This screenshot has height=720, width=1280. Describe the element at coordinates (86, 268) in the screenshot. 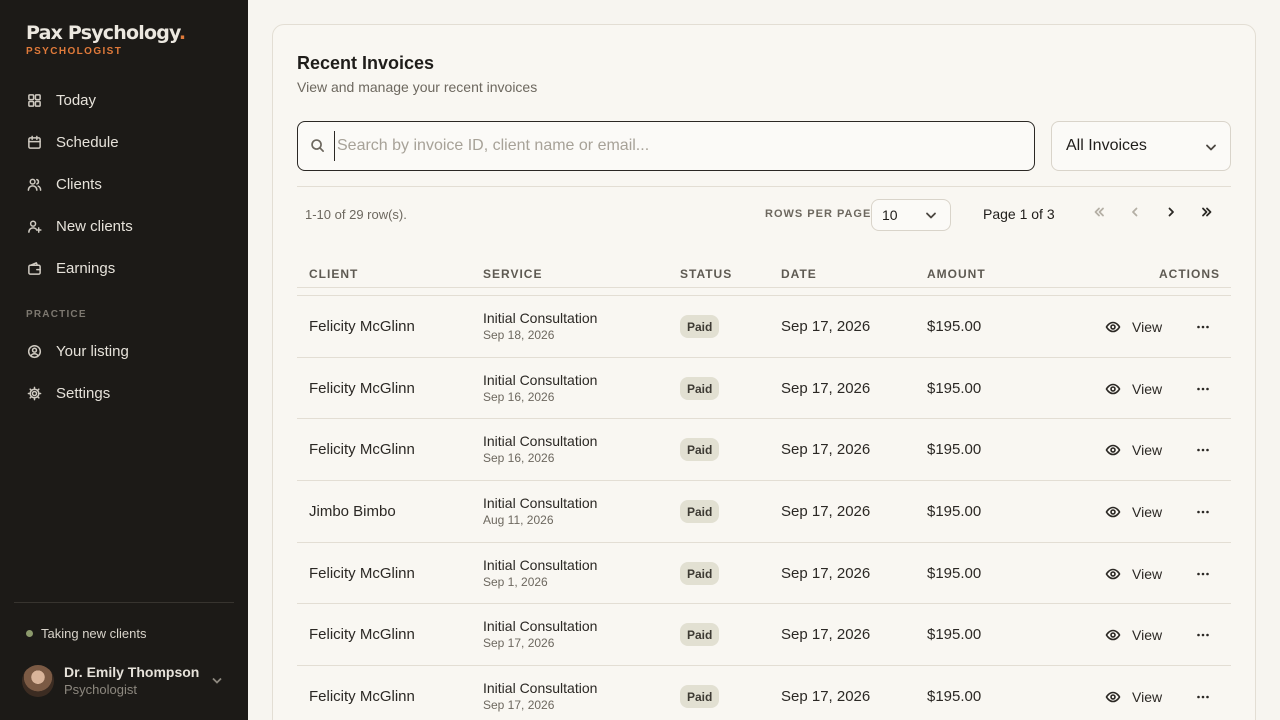

I see `sidebar-item-label: Earnings` at that location.